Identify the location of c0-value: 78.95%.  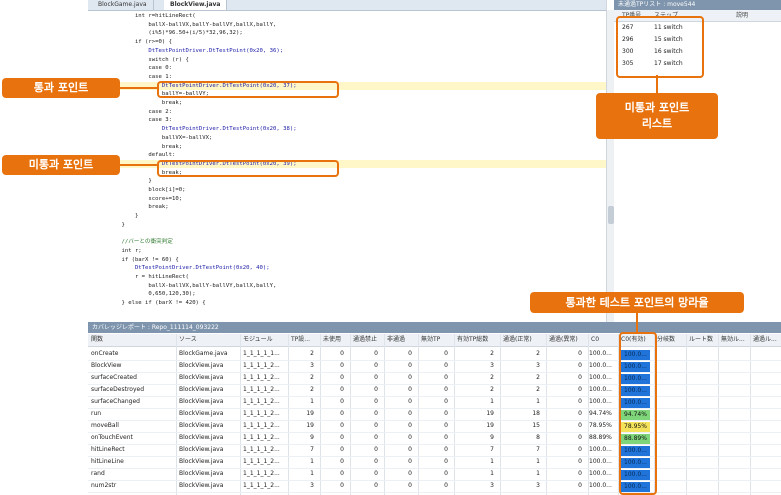
(602, 426).